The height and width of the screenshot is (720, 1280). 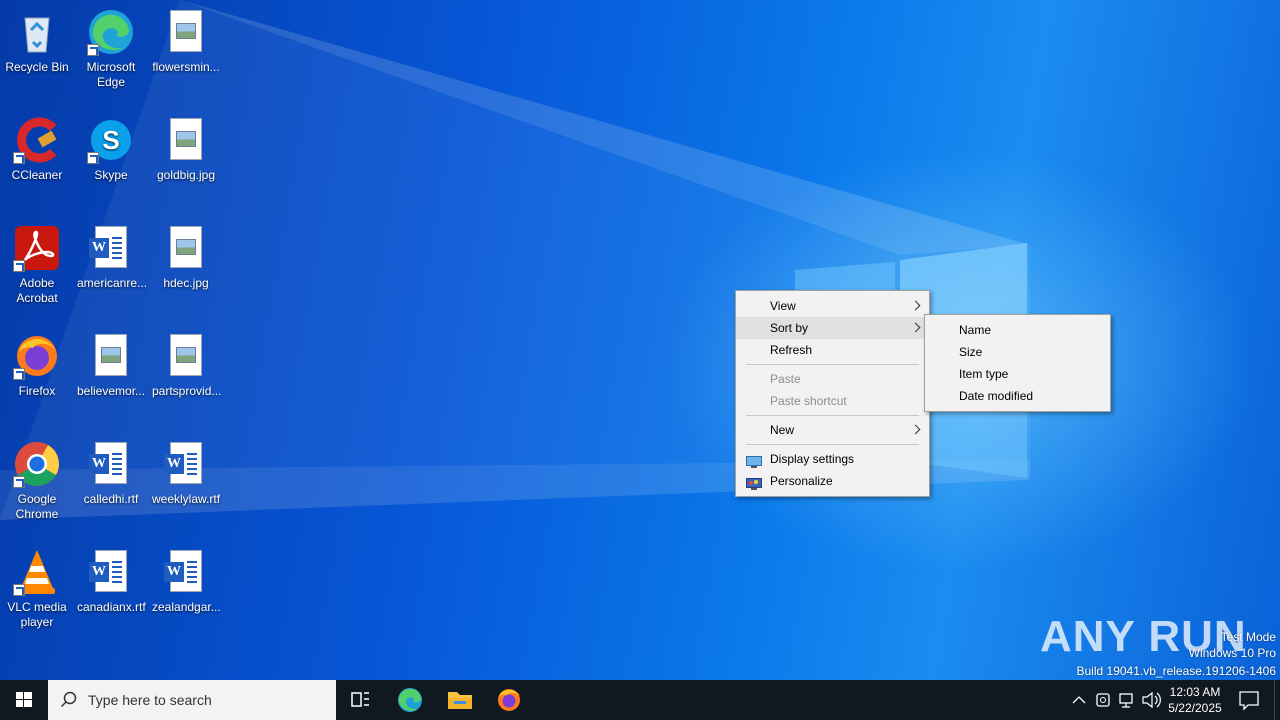 I want to click on desktop-icon-recycle-bin: Recycle Bin, so click(x=37, y=38).